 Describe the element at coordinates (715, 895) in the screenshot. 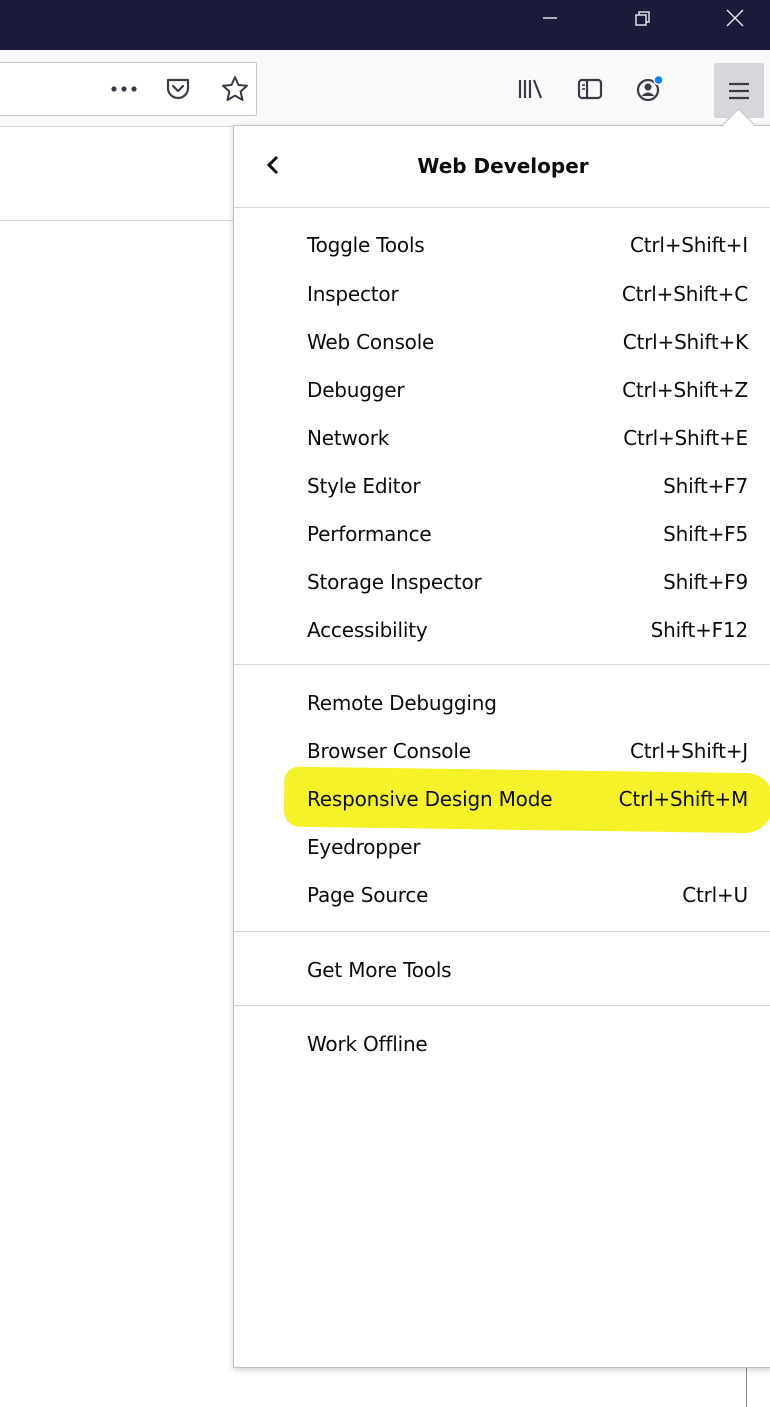

I see `menu-item-shortcut: Ctrl+U` at that location.